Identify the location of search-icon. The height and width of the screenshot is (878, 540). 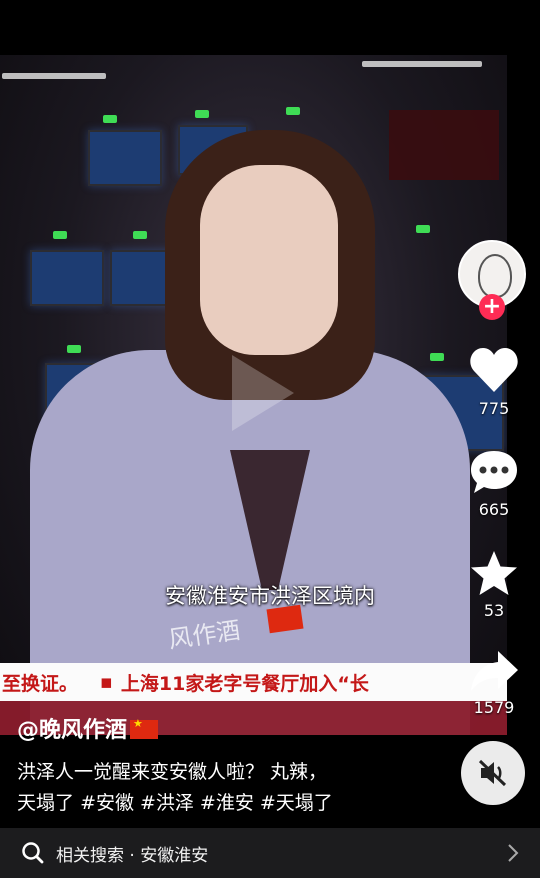
(33, 853).